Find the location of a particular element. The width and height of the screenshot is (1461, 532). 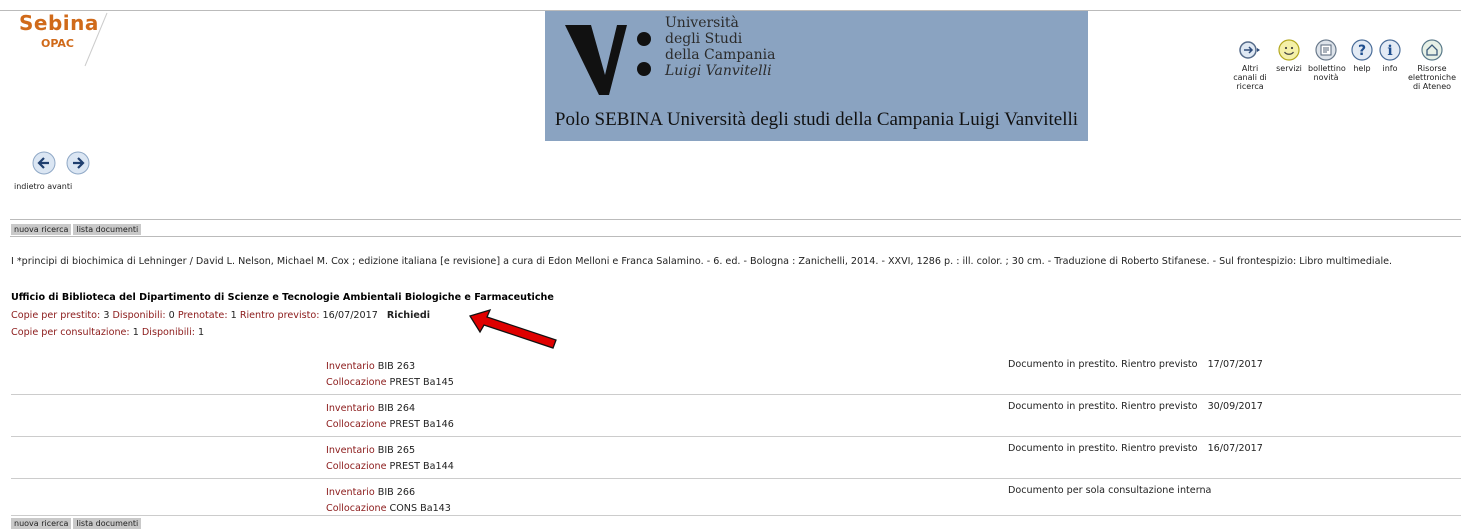

svg-text: i is located at coordinates (1389, 51).